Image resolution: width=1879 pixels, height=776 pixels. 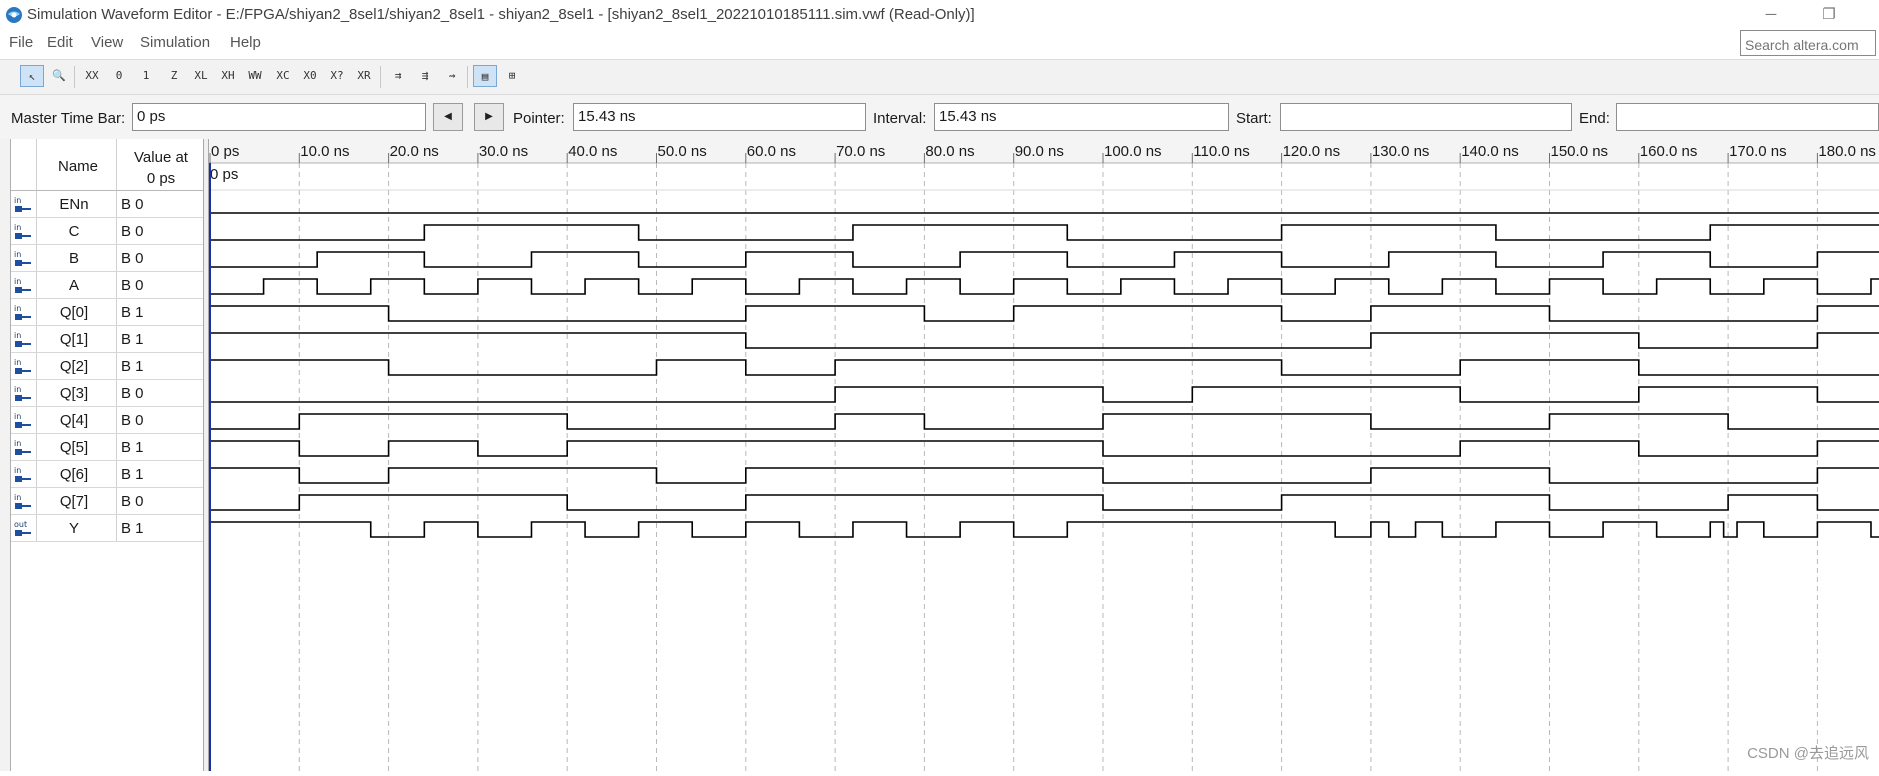 What do you see at coordinates (255, 76) in the screenshot?
I see `dont-care-icon: WW` at bounding box center [255, 76].